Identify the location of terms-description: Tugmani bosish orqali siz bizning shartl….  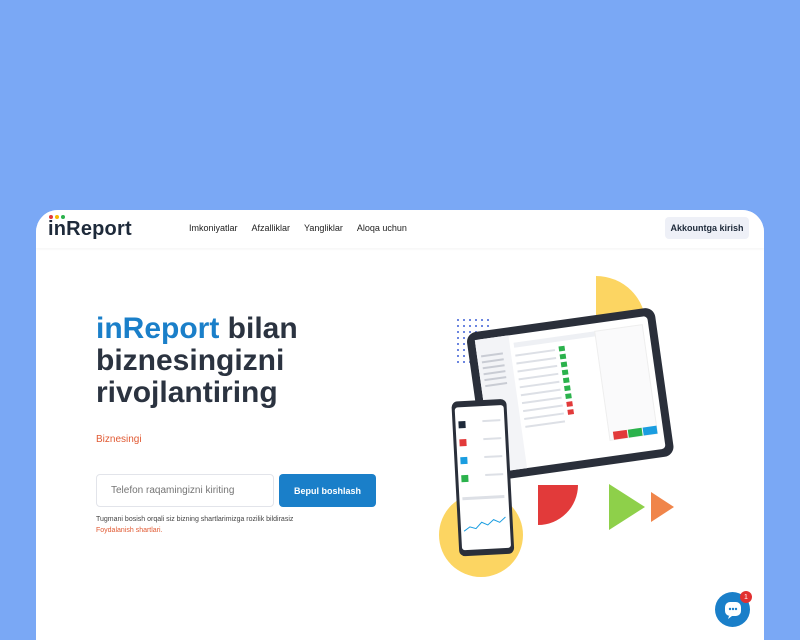
(195, 519).